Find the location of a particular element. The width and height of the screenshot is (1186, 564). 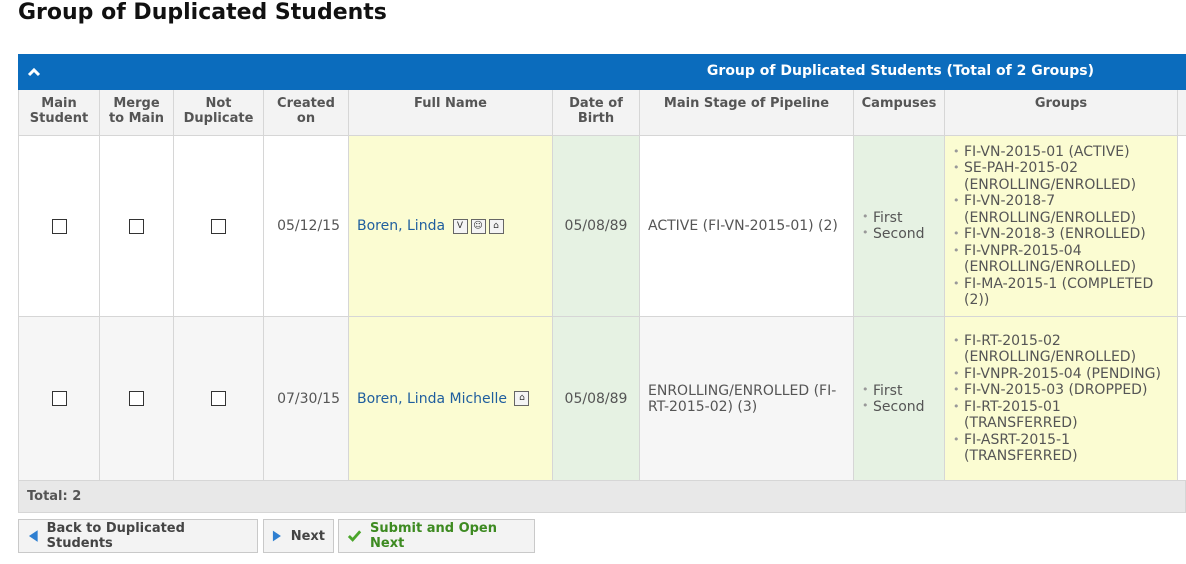

checkmark-icon is located at coordinates (354, 536).